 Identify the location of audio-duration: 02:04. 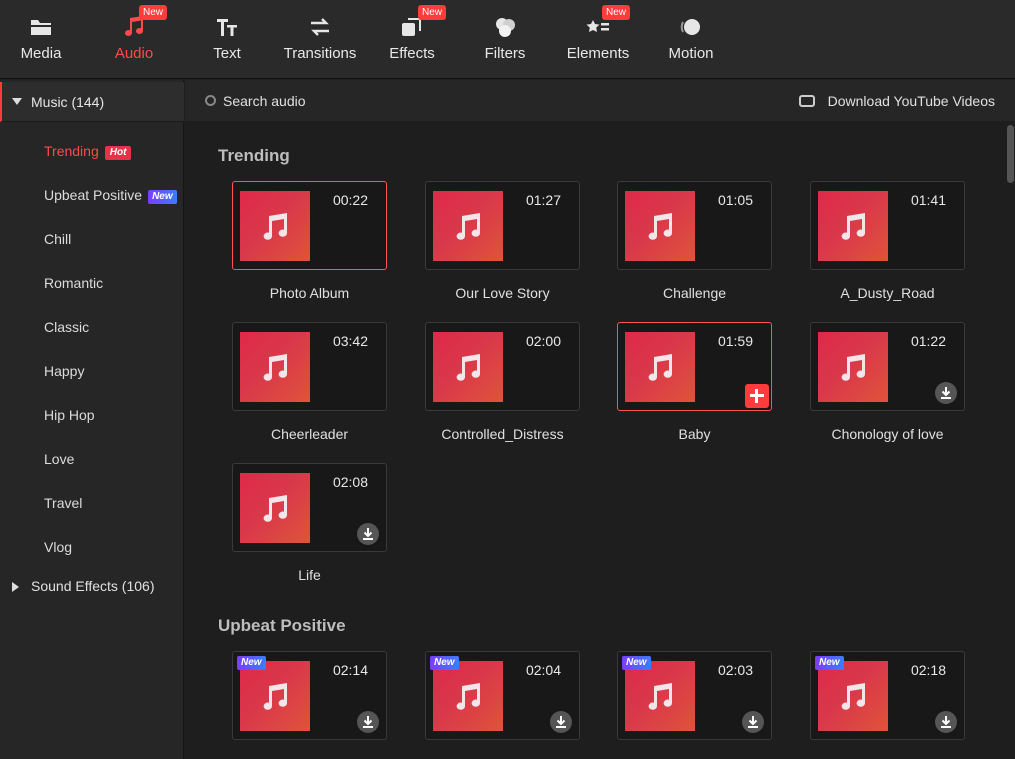
(543, 670).